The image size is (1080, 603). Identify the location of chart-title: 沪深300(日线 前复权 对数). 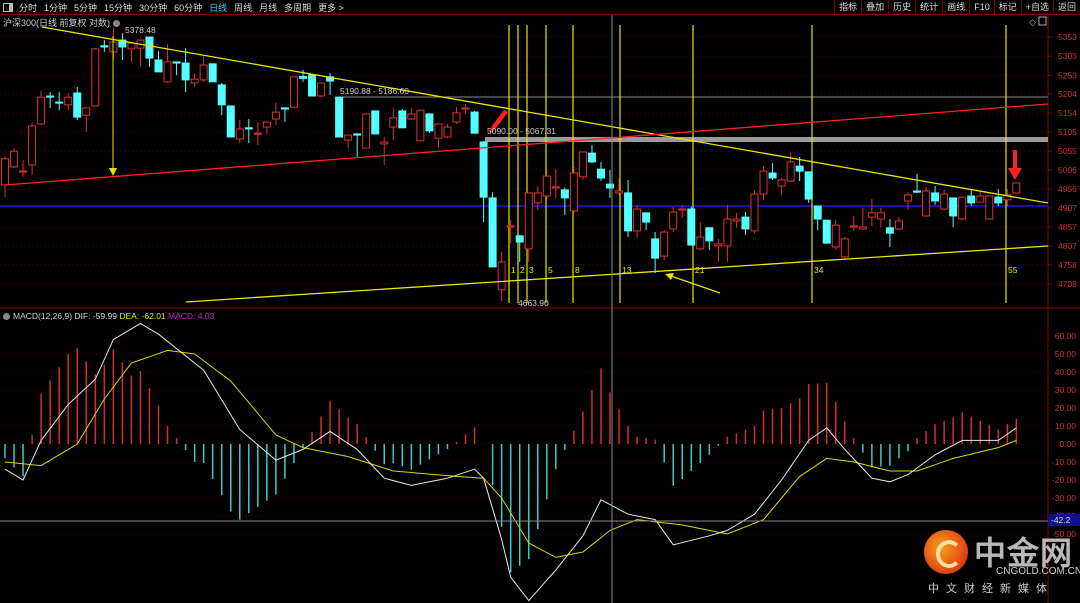
(62, 22).